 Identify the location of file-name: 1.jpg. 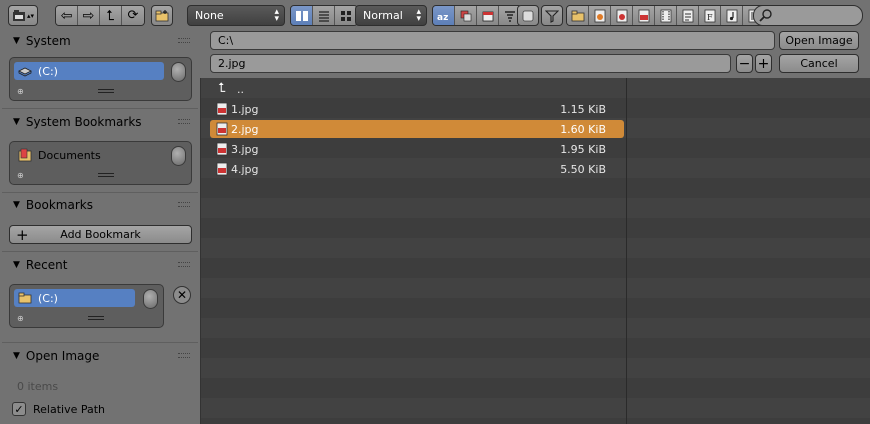
(245, 109).